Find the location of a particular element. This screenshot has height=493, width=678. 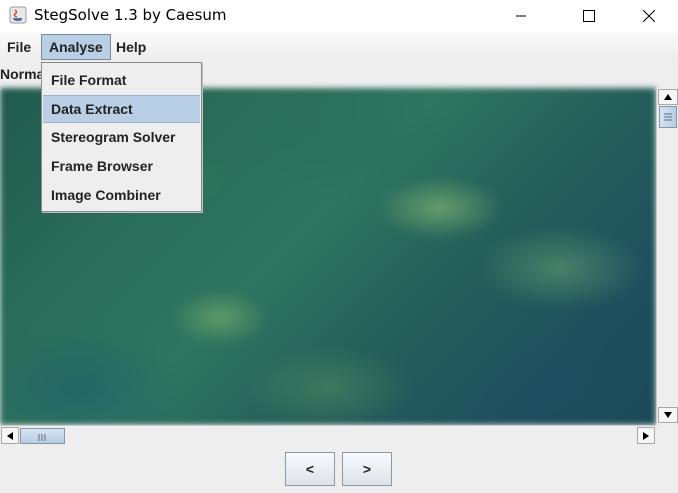

close-icon is located at coordinates (649, 16).